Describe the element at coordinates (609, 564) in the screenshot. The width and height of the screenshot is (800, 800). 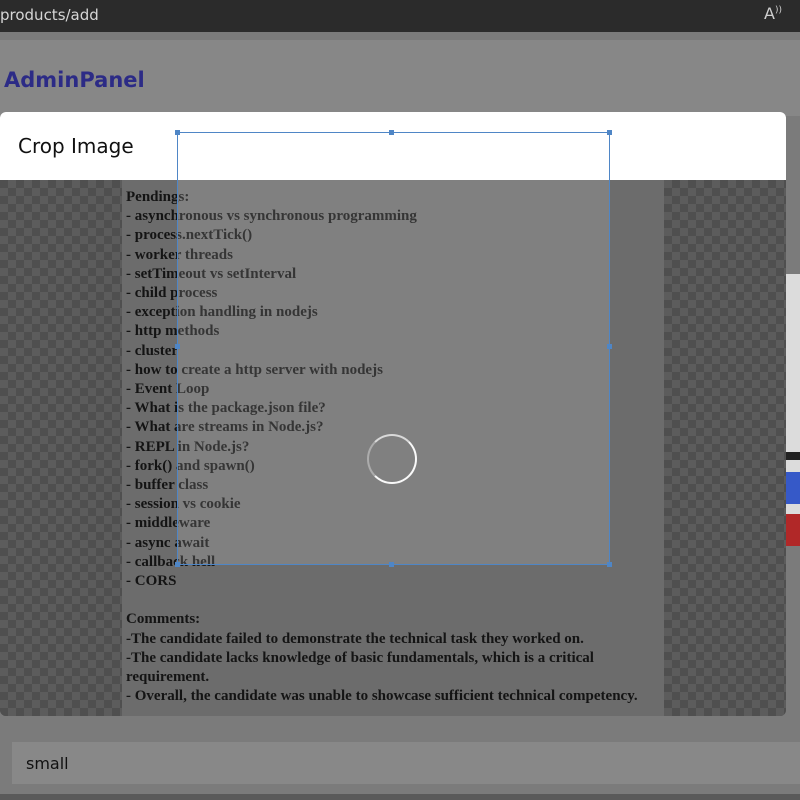
I see `crop-handle-bottom-right` at that location.